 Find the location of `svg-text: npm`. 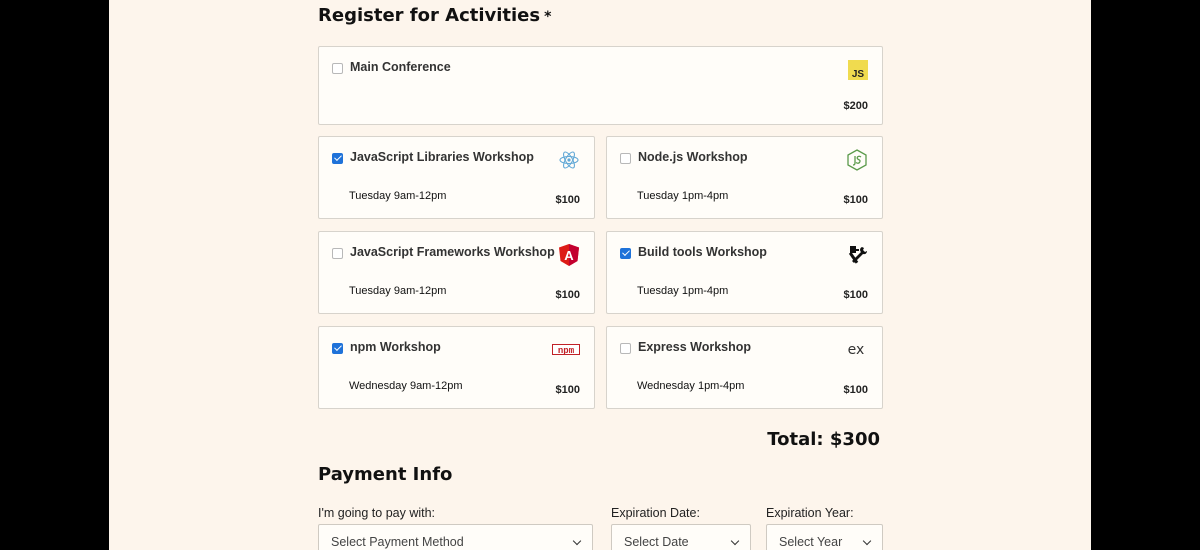

svg-text: npm is located at coordinates (566, 351).